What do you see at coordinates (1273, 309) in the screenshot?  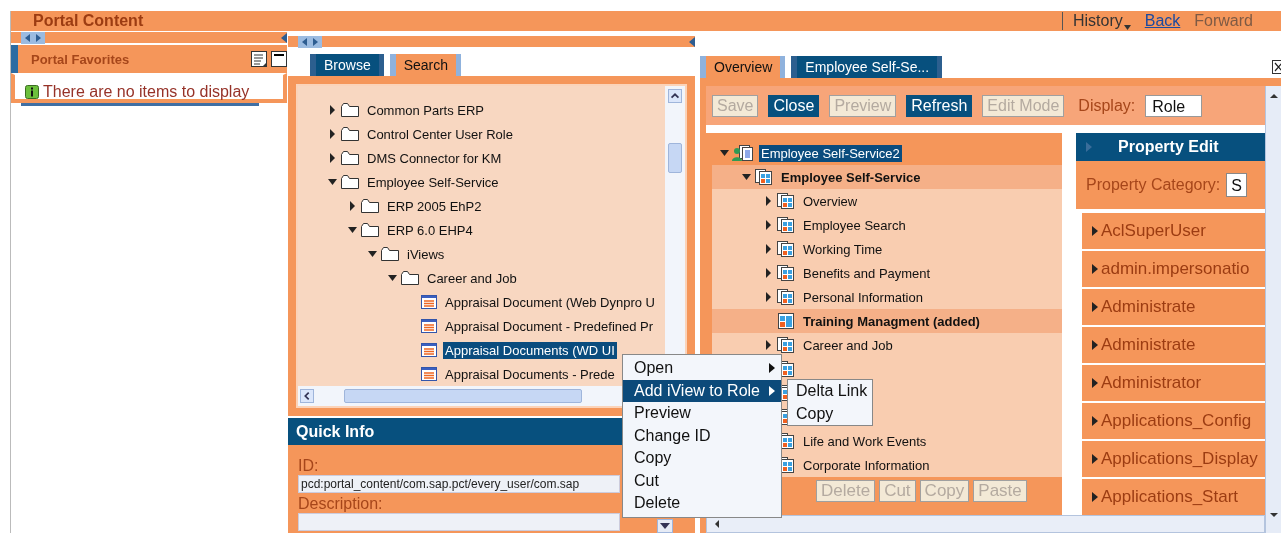 I see `vertical-scrollbar` at bounding box center [1273, 309].